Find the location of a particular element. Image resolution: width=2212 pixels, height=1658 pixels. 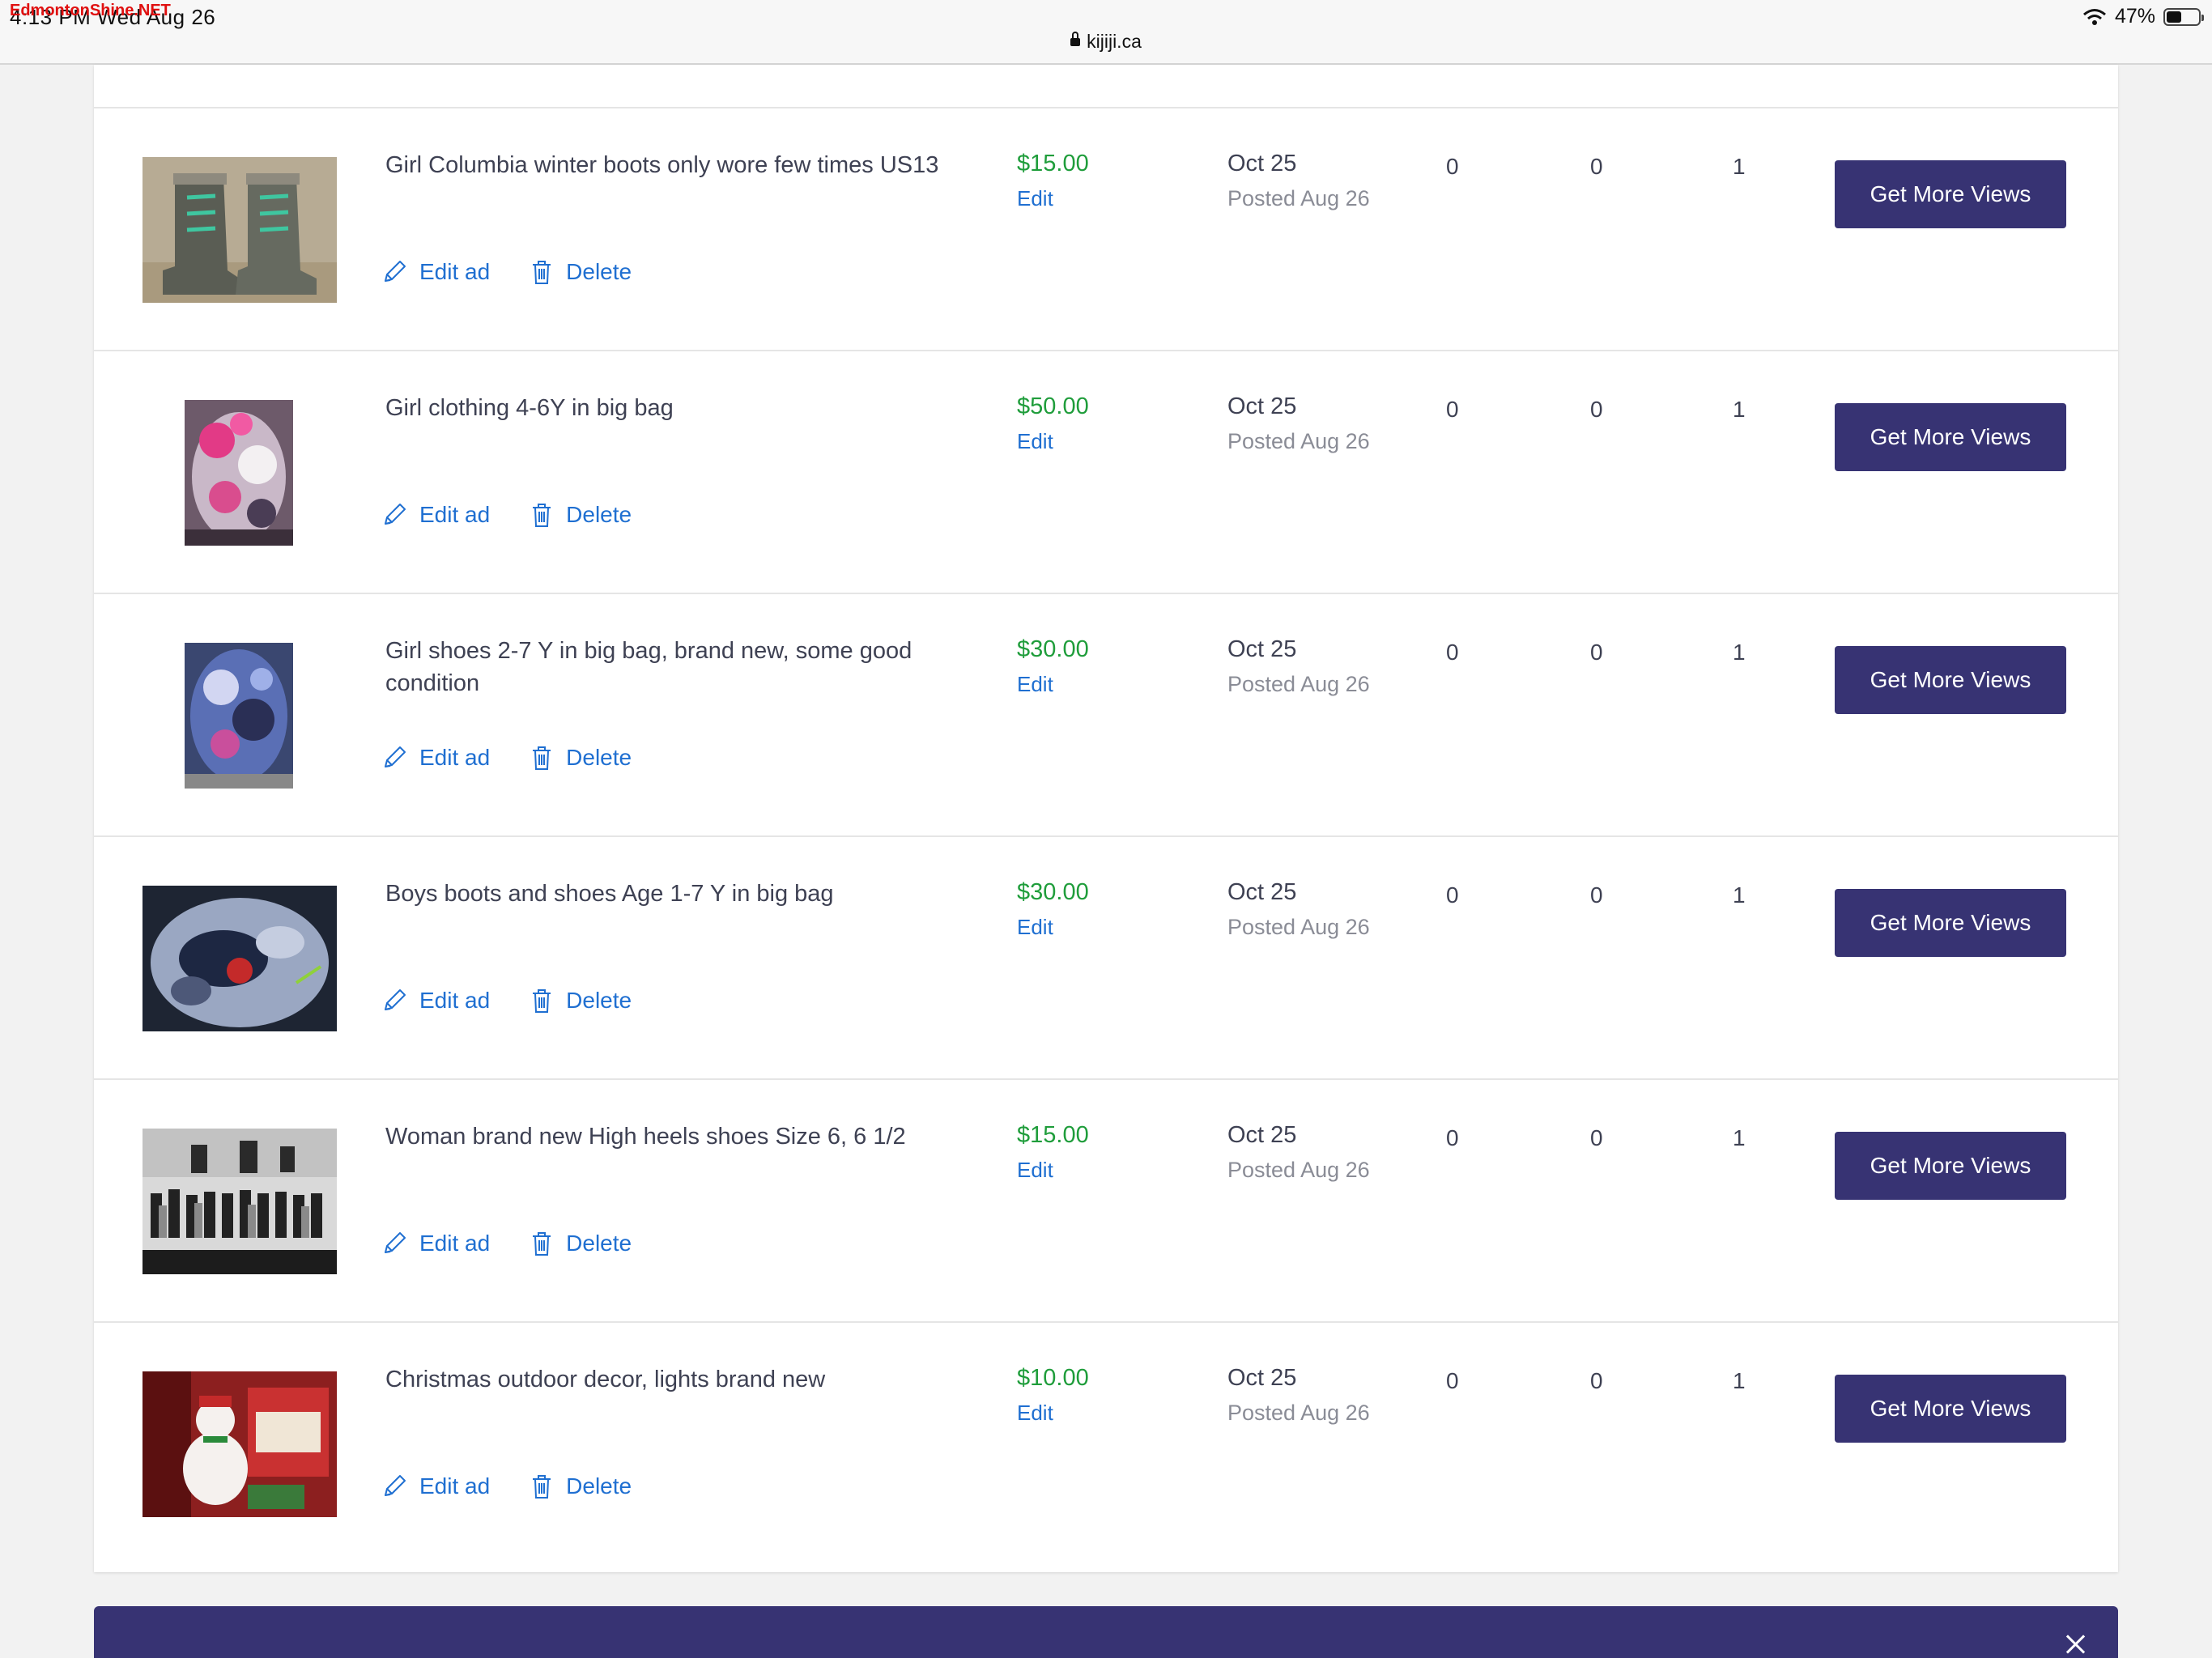

high-heels-photo-icon is located at coordinates (240, 1201).